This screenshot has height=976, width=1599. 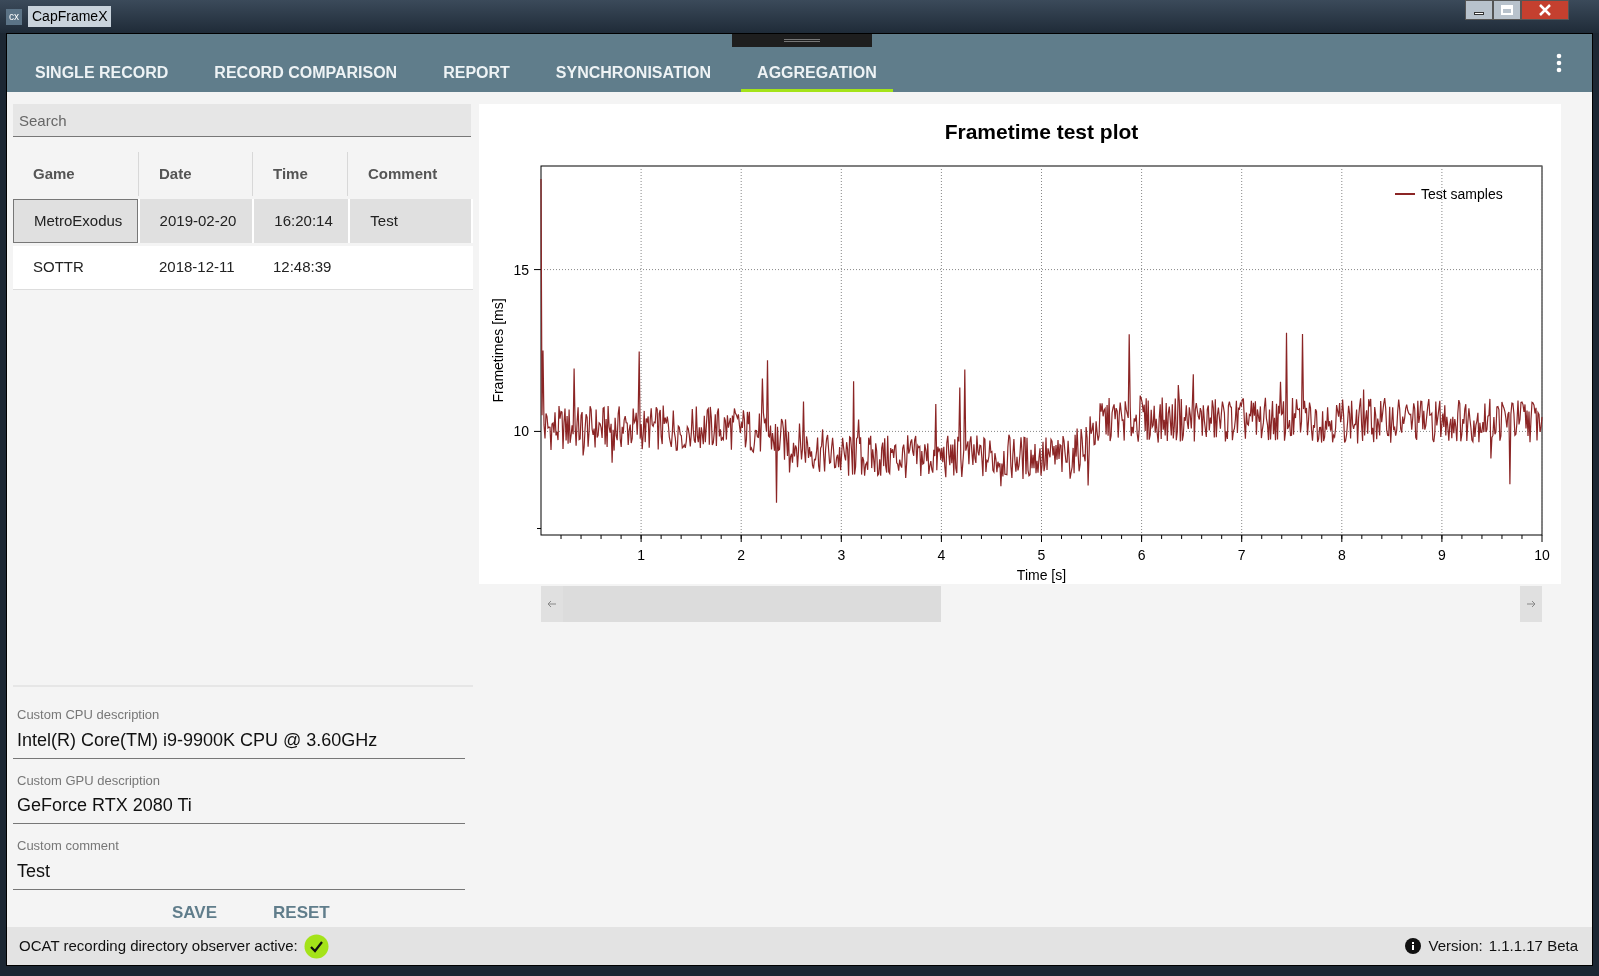 What do you see at coordinates (409, 174) in the screenshot?
I see `column-header: Comment` at bounding box center [409, 174].